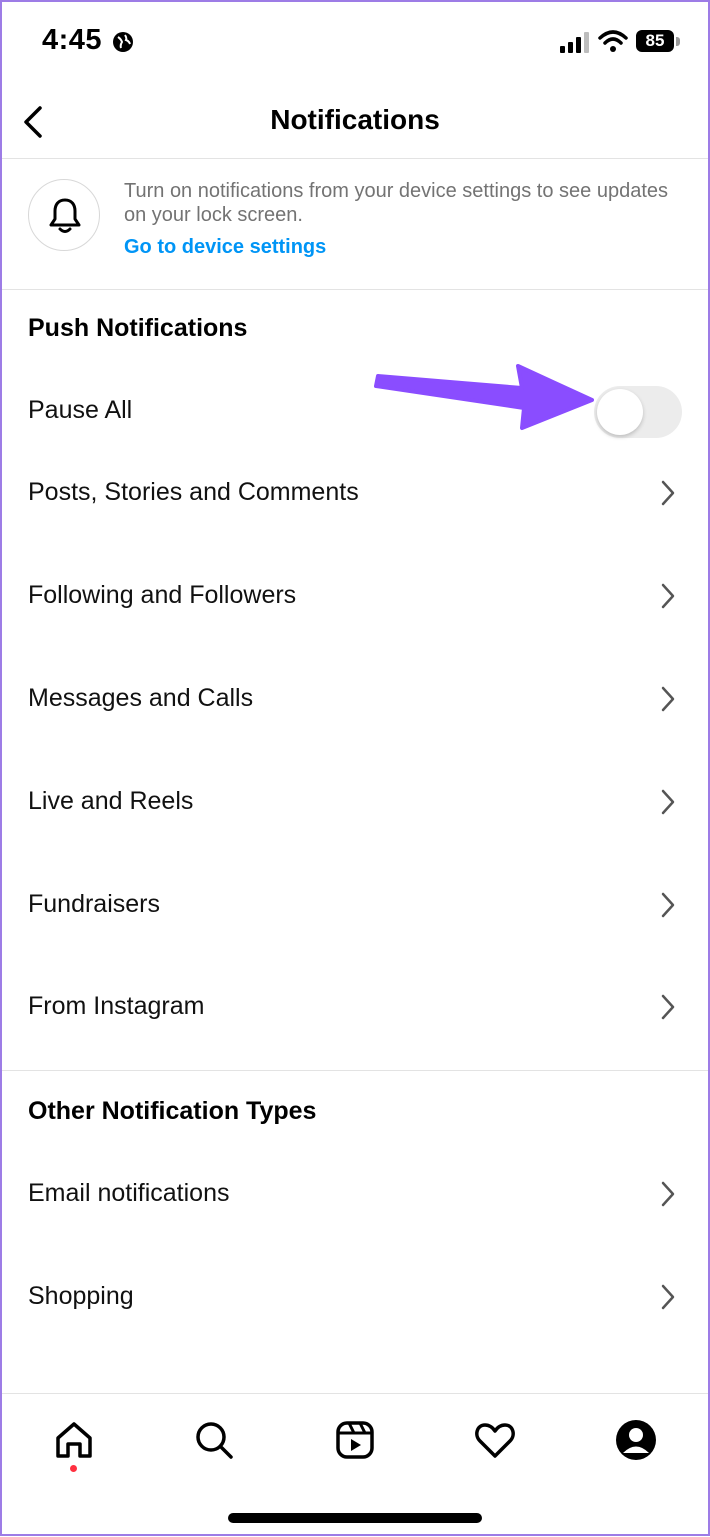  I want to click on push-notifications-heading: Push Notifications, so click(138, 328).